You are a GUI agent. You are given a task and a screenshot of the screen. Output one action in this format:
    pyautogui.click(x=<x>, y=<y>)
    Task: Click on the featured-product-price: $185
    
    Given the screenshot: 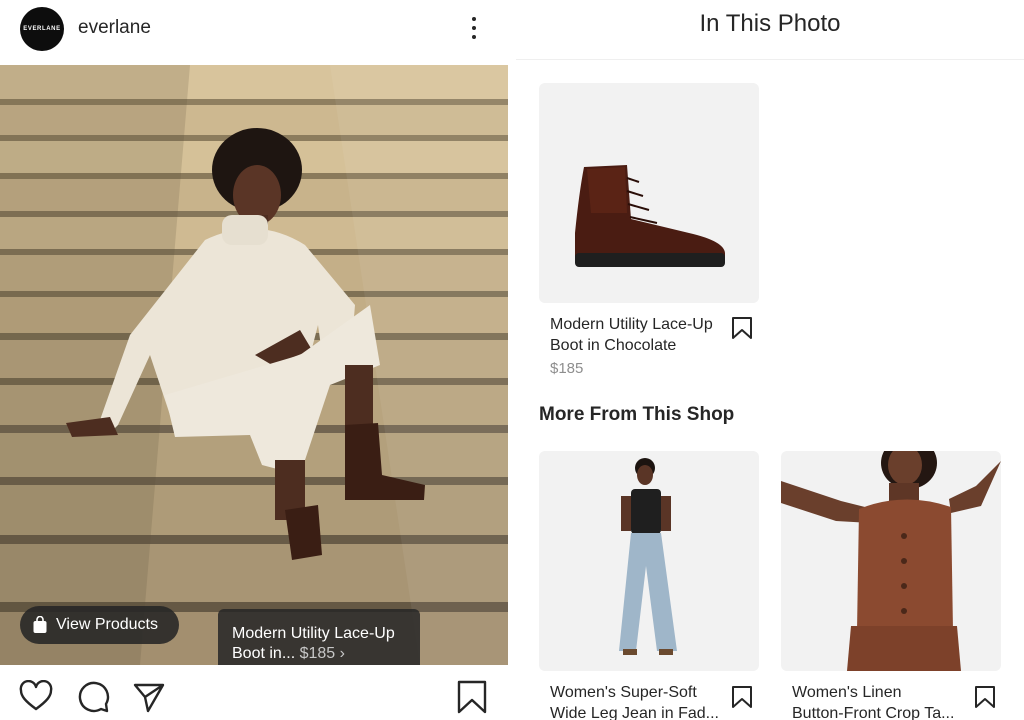 What is the action you would take?
    pyautogui.click(x=567, y=368)
    